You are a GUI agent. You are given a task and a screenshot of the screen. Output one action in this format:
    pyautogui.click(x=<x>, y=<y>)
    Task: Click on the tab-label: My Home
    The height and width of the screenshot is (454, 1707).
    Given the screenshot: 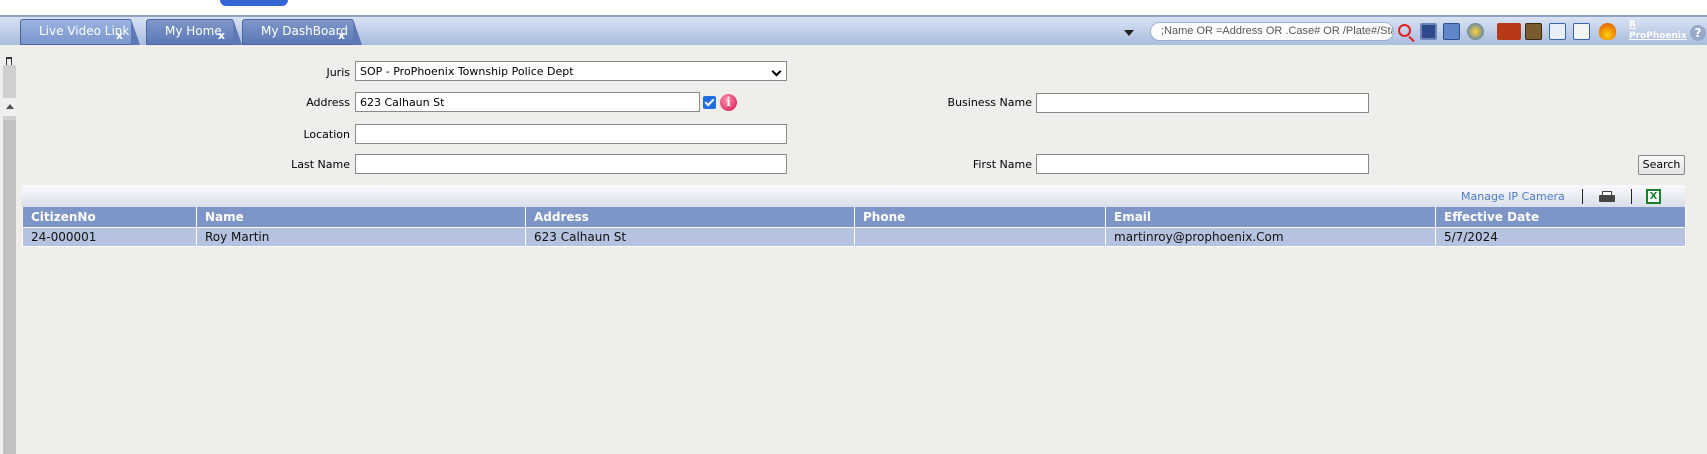 What is the action you would take?
    pyautogui.click(x=193, y=31)
    